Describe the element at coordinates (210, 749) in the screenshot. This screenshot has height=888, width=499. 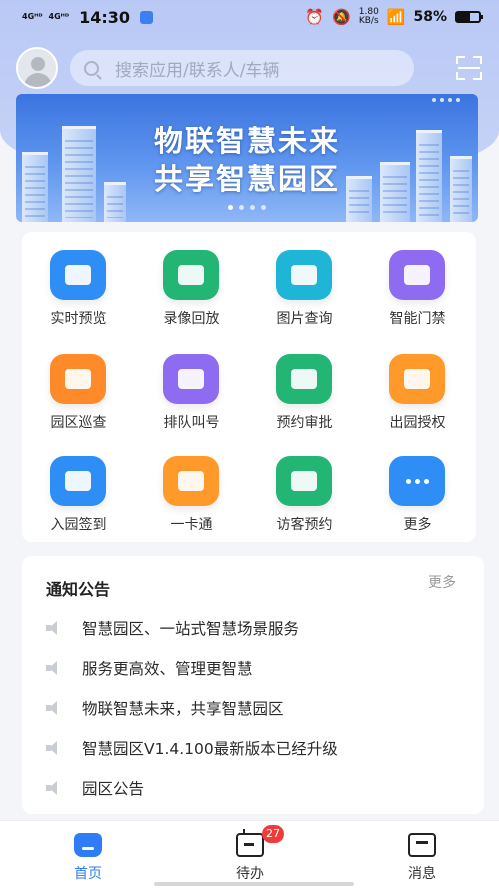
I see `notice-text: 智慧园区V1.4.100最新版本已经升级` at that location.